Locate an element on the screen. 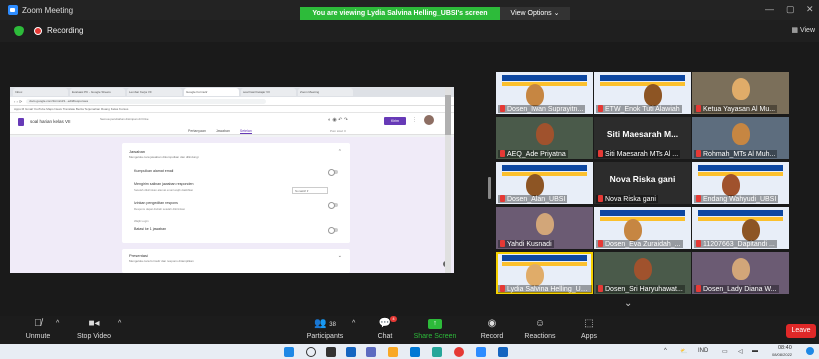  avatar is located at coordinates (429, 120).